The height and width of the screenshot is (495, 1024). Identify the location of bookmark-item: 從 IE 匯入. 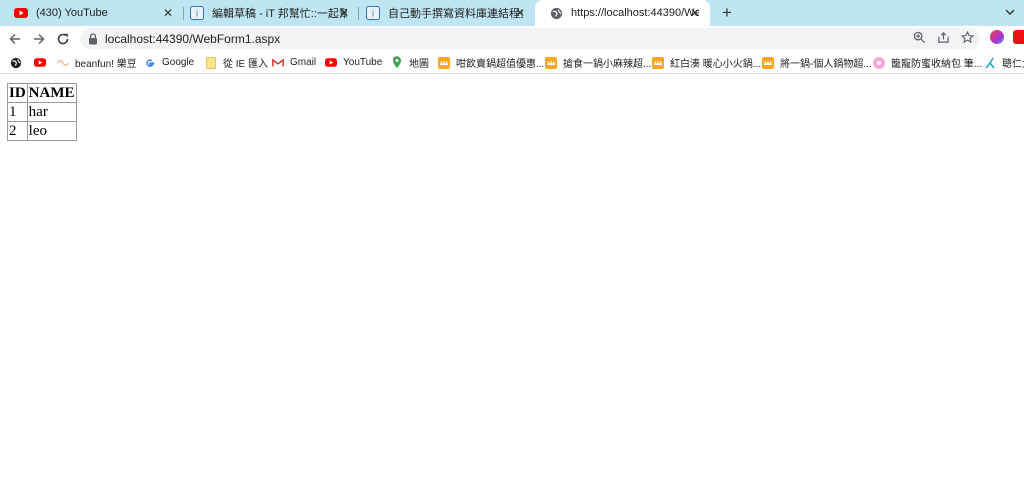
(236, 62).